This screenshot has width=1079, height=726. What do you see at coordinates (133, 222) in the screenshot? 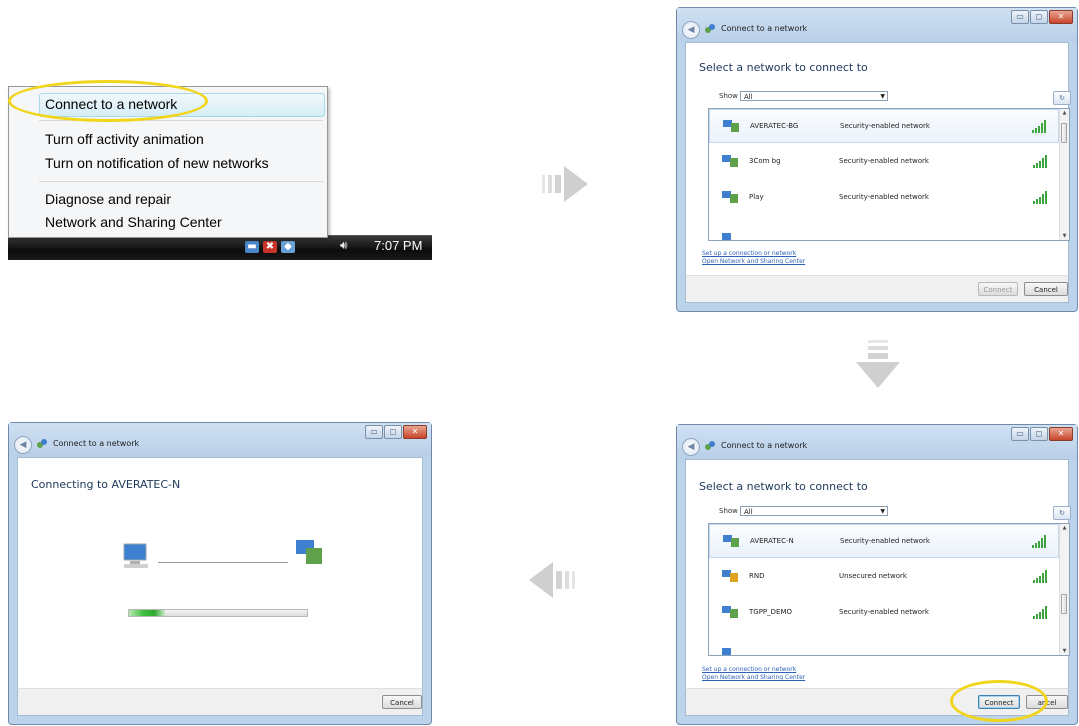
I see `menu-item-network-and-sharing-center: Network and Sharing Center` at bounding box center [133, 222].